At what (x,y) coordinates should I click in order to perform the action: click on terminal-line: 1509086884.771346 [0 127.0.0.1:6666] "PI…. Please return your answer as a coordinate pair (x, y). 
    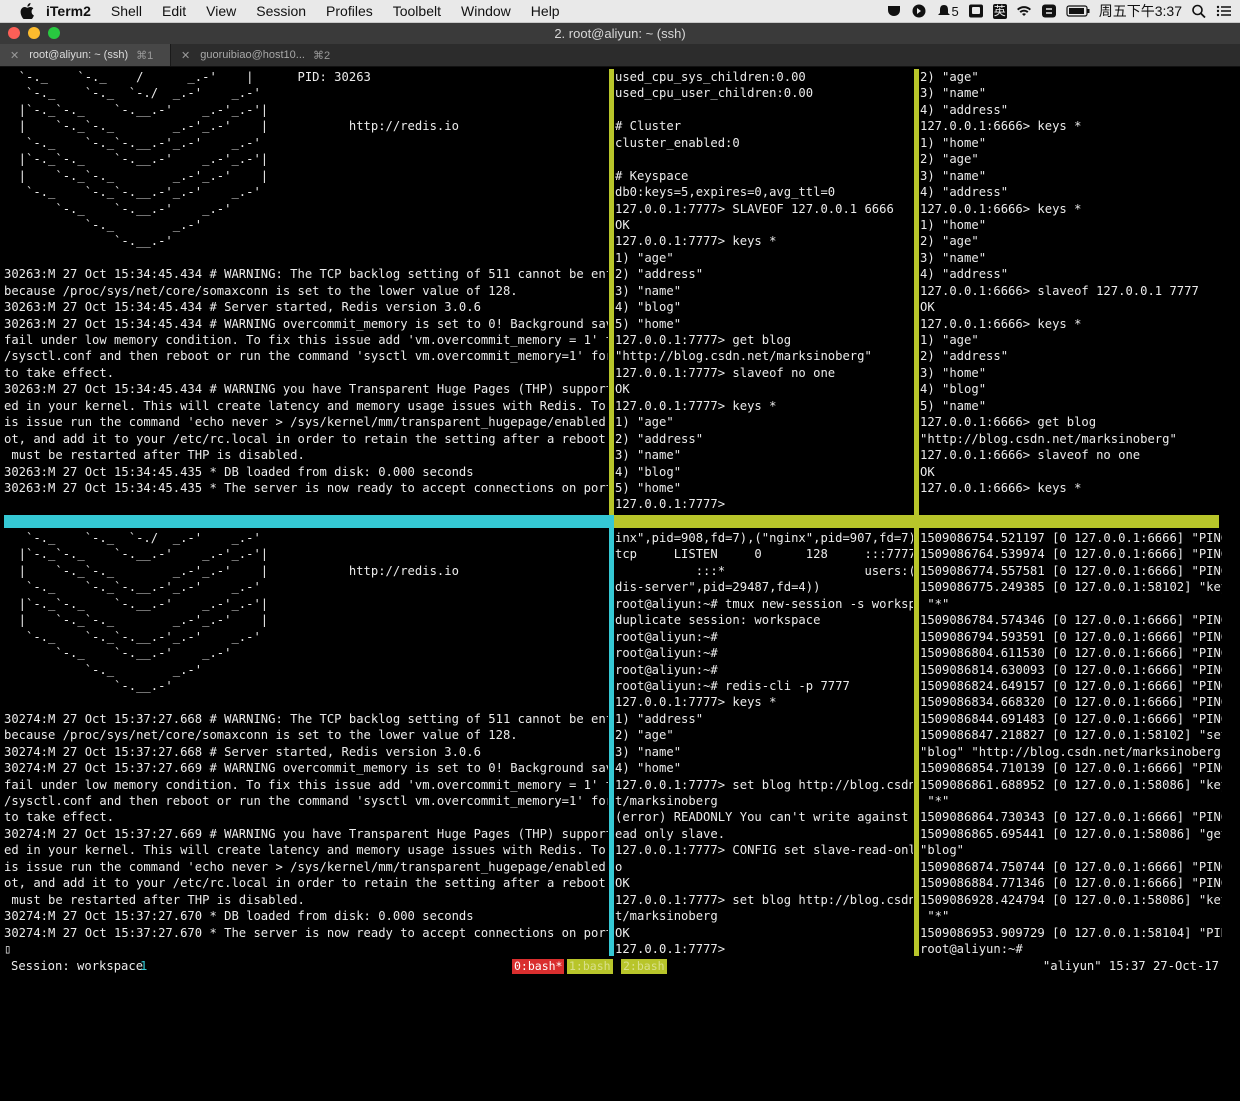
    Looking at the image, I should click on (1071, 883).